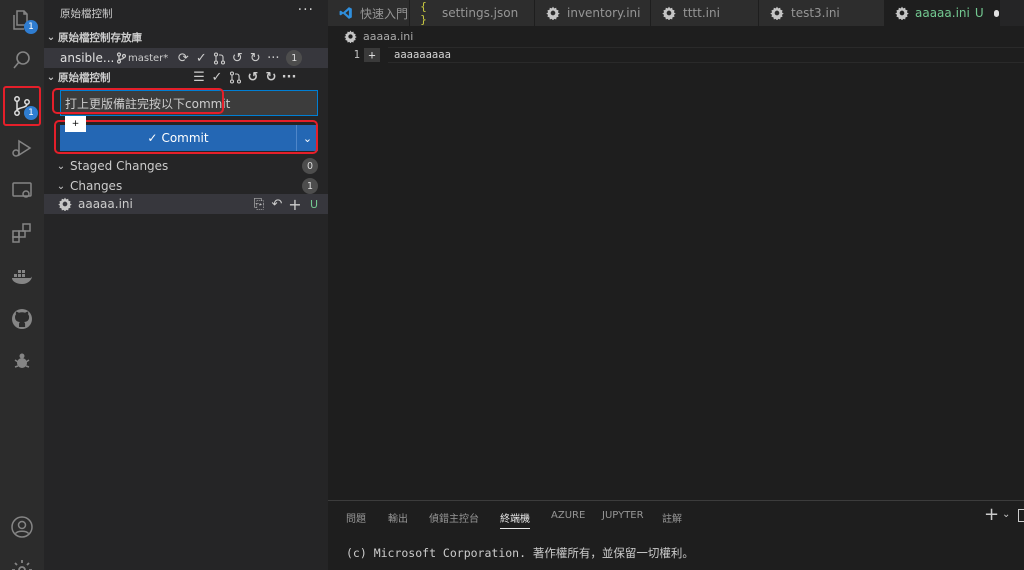 The width and height of the screenshot is (1024, 570). I want to click on scm-more-icon: ···, so click(289, 77).